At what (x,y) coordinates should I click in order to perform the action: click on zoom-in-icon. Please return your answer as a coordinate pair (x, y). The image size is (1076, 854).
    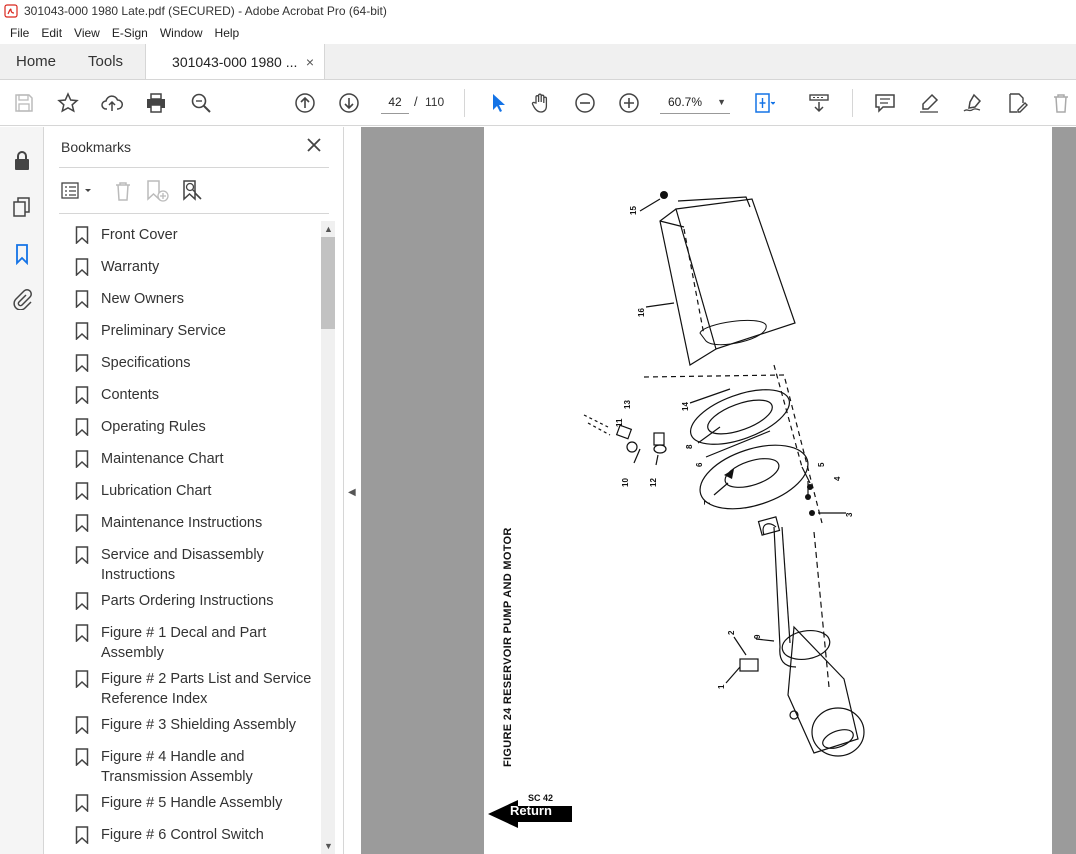
    Looking at the image, I should click on (629, 103).